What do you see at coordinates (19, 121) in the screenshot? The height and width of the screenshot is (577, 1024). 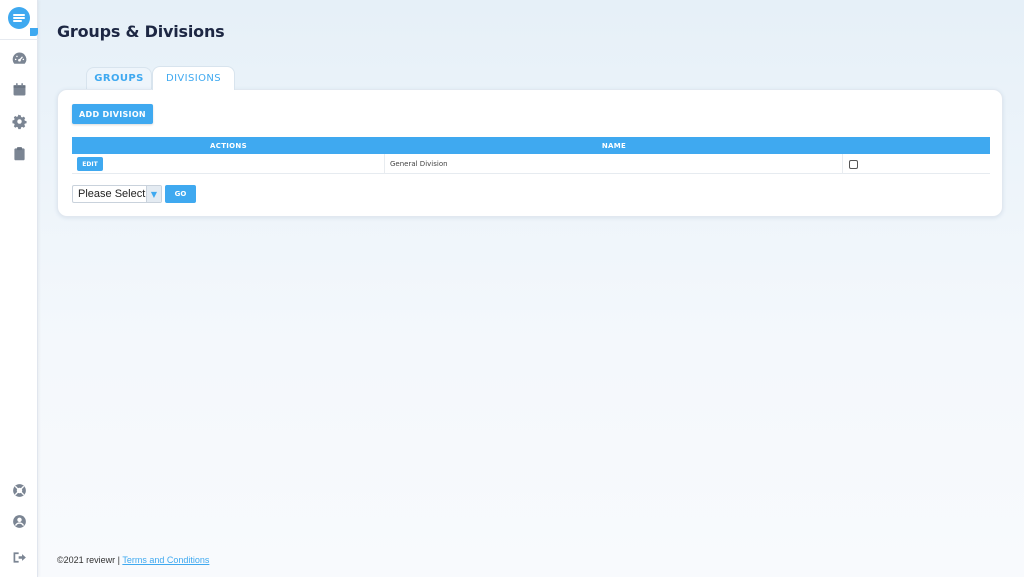 I see `gear-icon` at bounding box center [19, 121].